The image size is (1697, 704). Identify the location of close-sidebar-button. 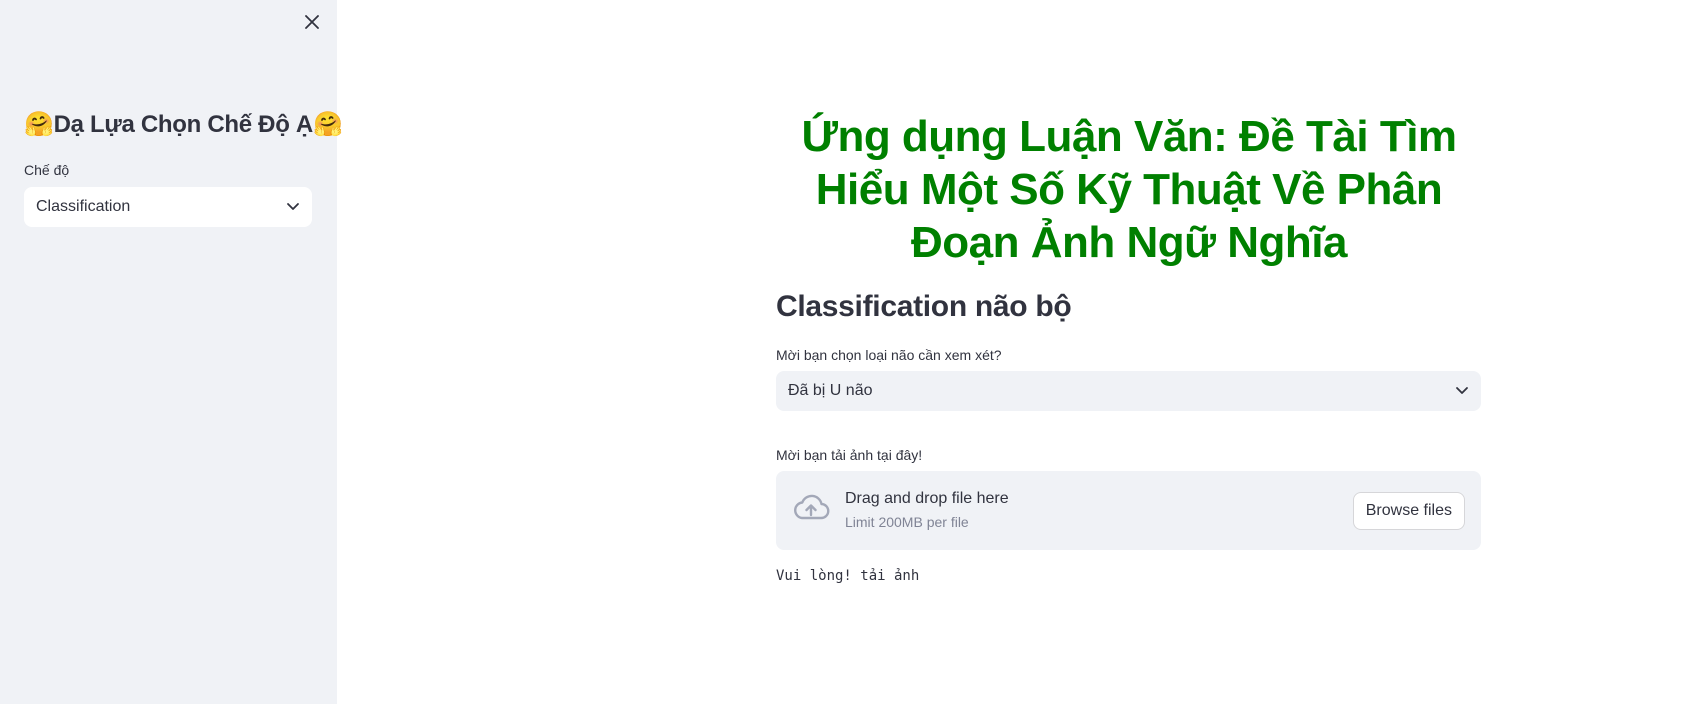
(312, 22).